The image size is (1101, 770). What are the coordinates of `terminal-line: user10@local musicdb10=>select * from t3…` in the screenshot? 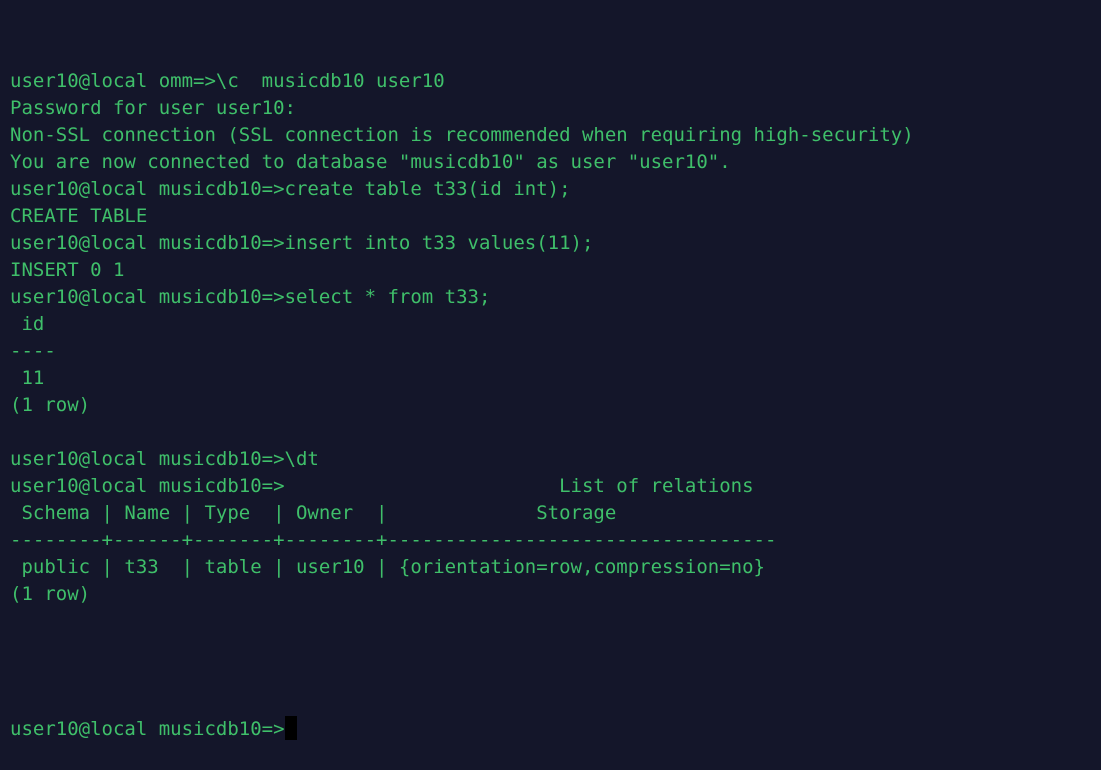 It's located at (250, 297).